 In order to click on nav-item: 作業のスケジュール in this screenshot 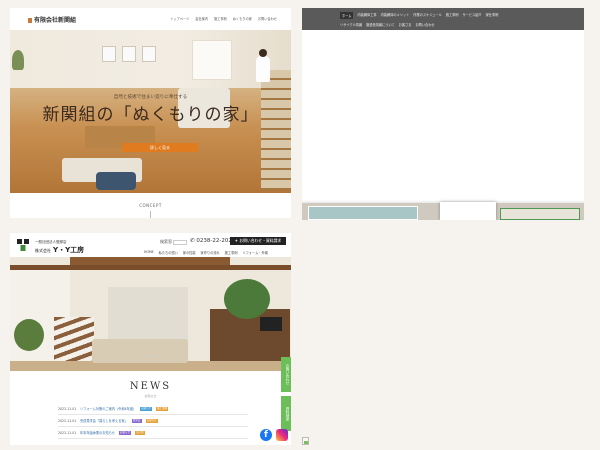, I will do `click(427, 15)`.